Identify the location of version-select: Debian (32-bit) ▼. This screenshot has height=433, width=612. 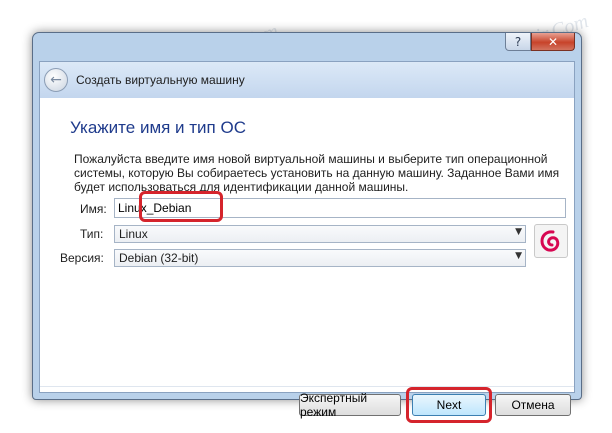
(320, 258).